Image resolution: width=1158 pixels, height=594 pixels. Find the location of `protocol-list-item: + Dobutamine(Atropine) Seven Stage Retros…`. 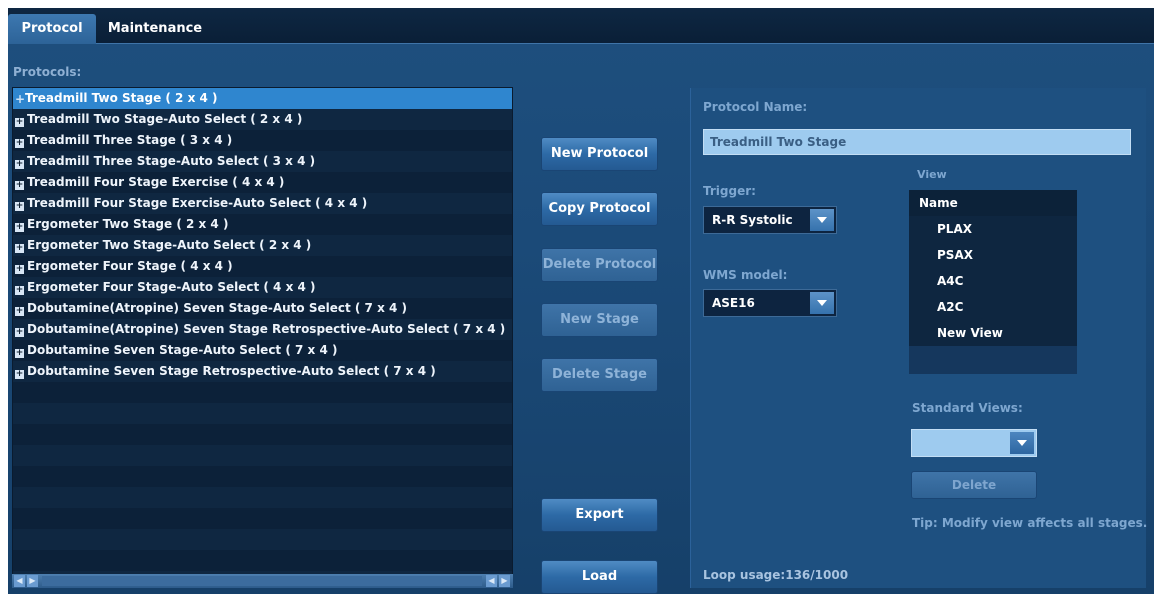

protocol-list-item: + Dobutamine(Atropine) Seven Stage Retros… is located at coordinates (262, 329).